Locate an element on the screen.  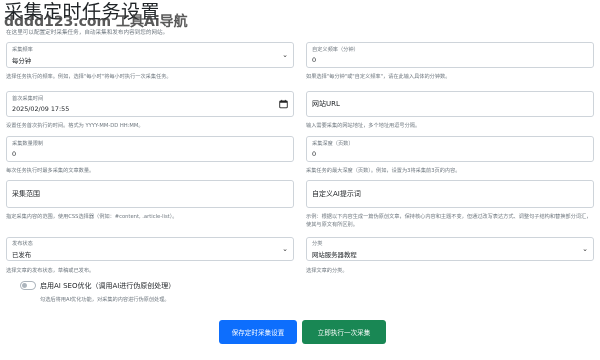
next-run-help: 设置任务首次执行的时间。格式为 YYYY-MM-DD HH:MM。 is located at coordinates (75, 126).